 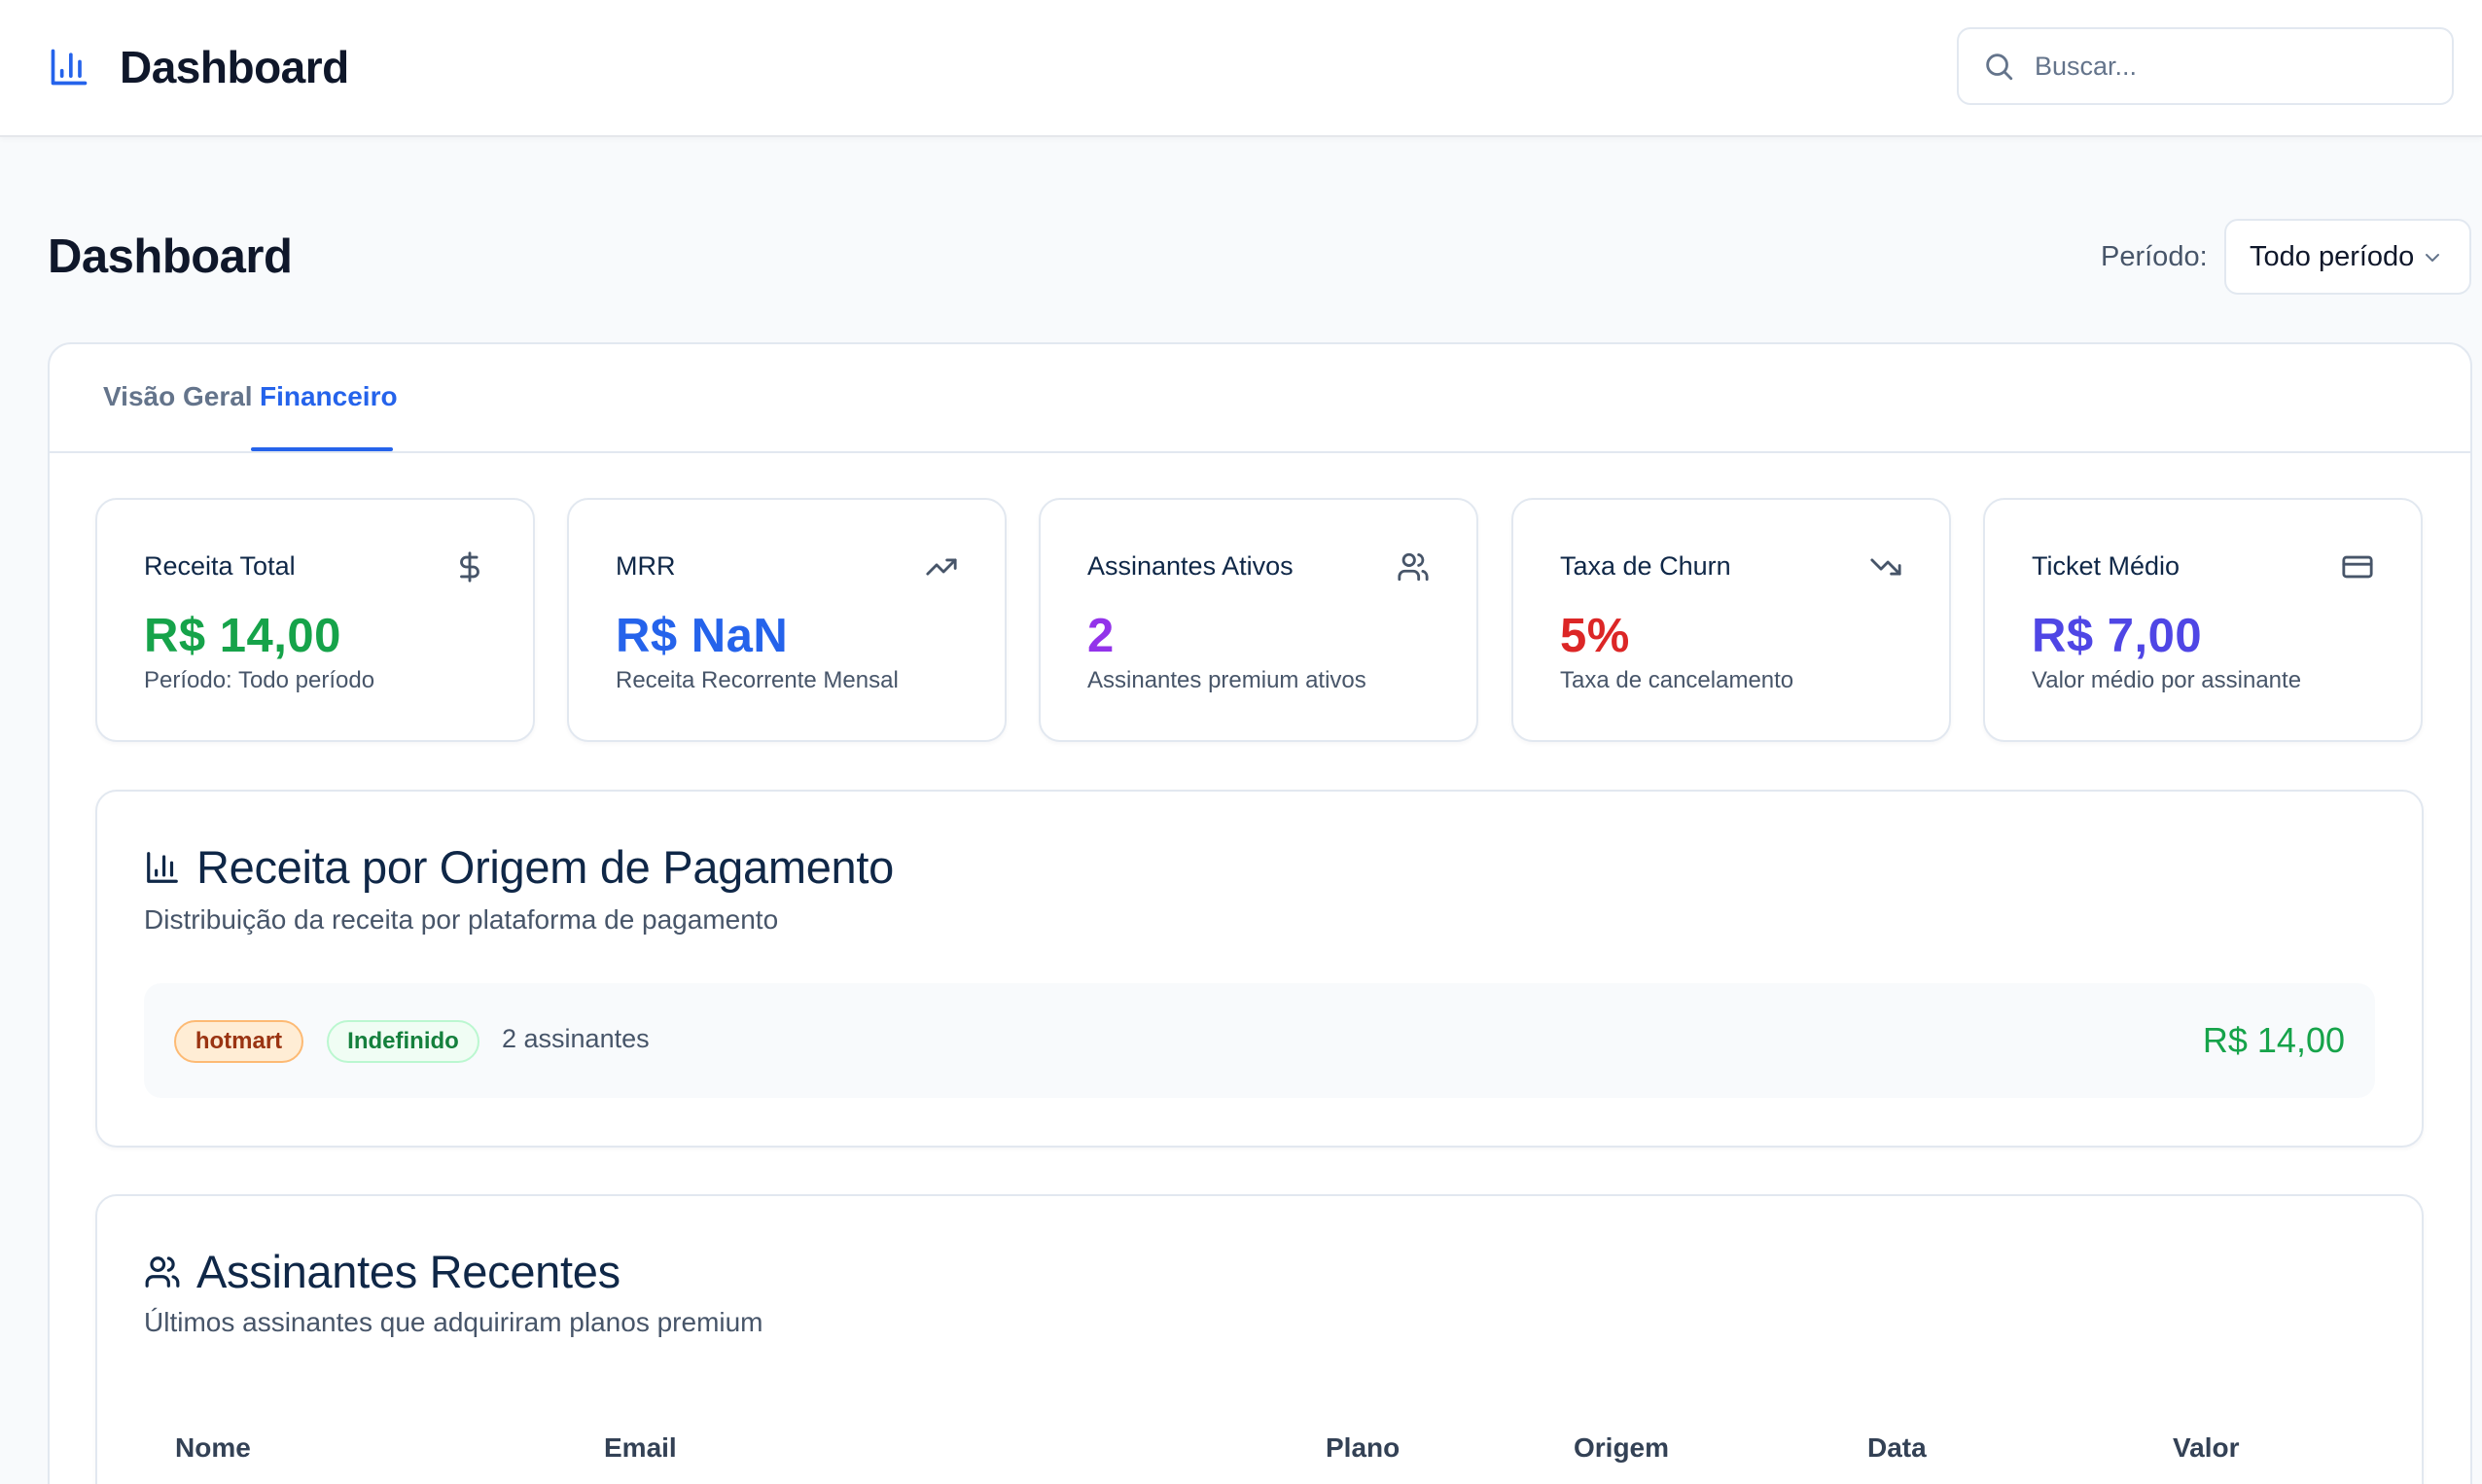 What do you see at coordinates (2154, 256) in the screenshot?
I see `period-label: Período:` at bounding box center [2154, 256].